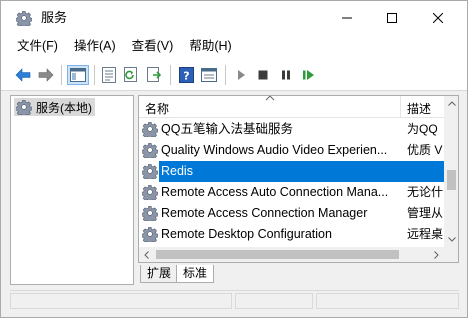  Describe the element at coordinates (195, 274) in the screenshot. I see `tab-standard: 标准` at that location.